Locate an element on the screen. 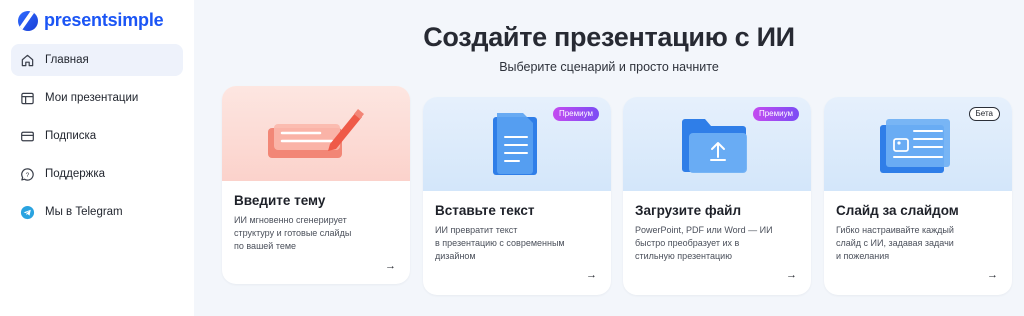 The width and height of the screenshot is (1024, 316). card-icon is located at coordinates (27, 136).